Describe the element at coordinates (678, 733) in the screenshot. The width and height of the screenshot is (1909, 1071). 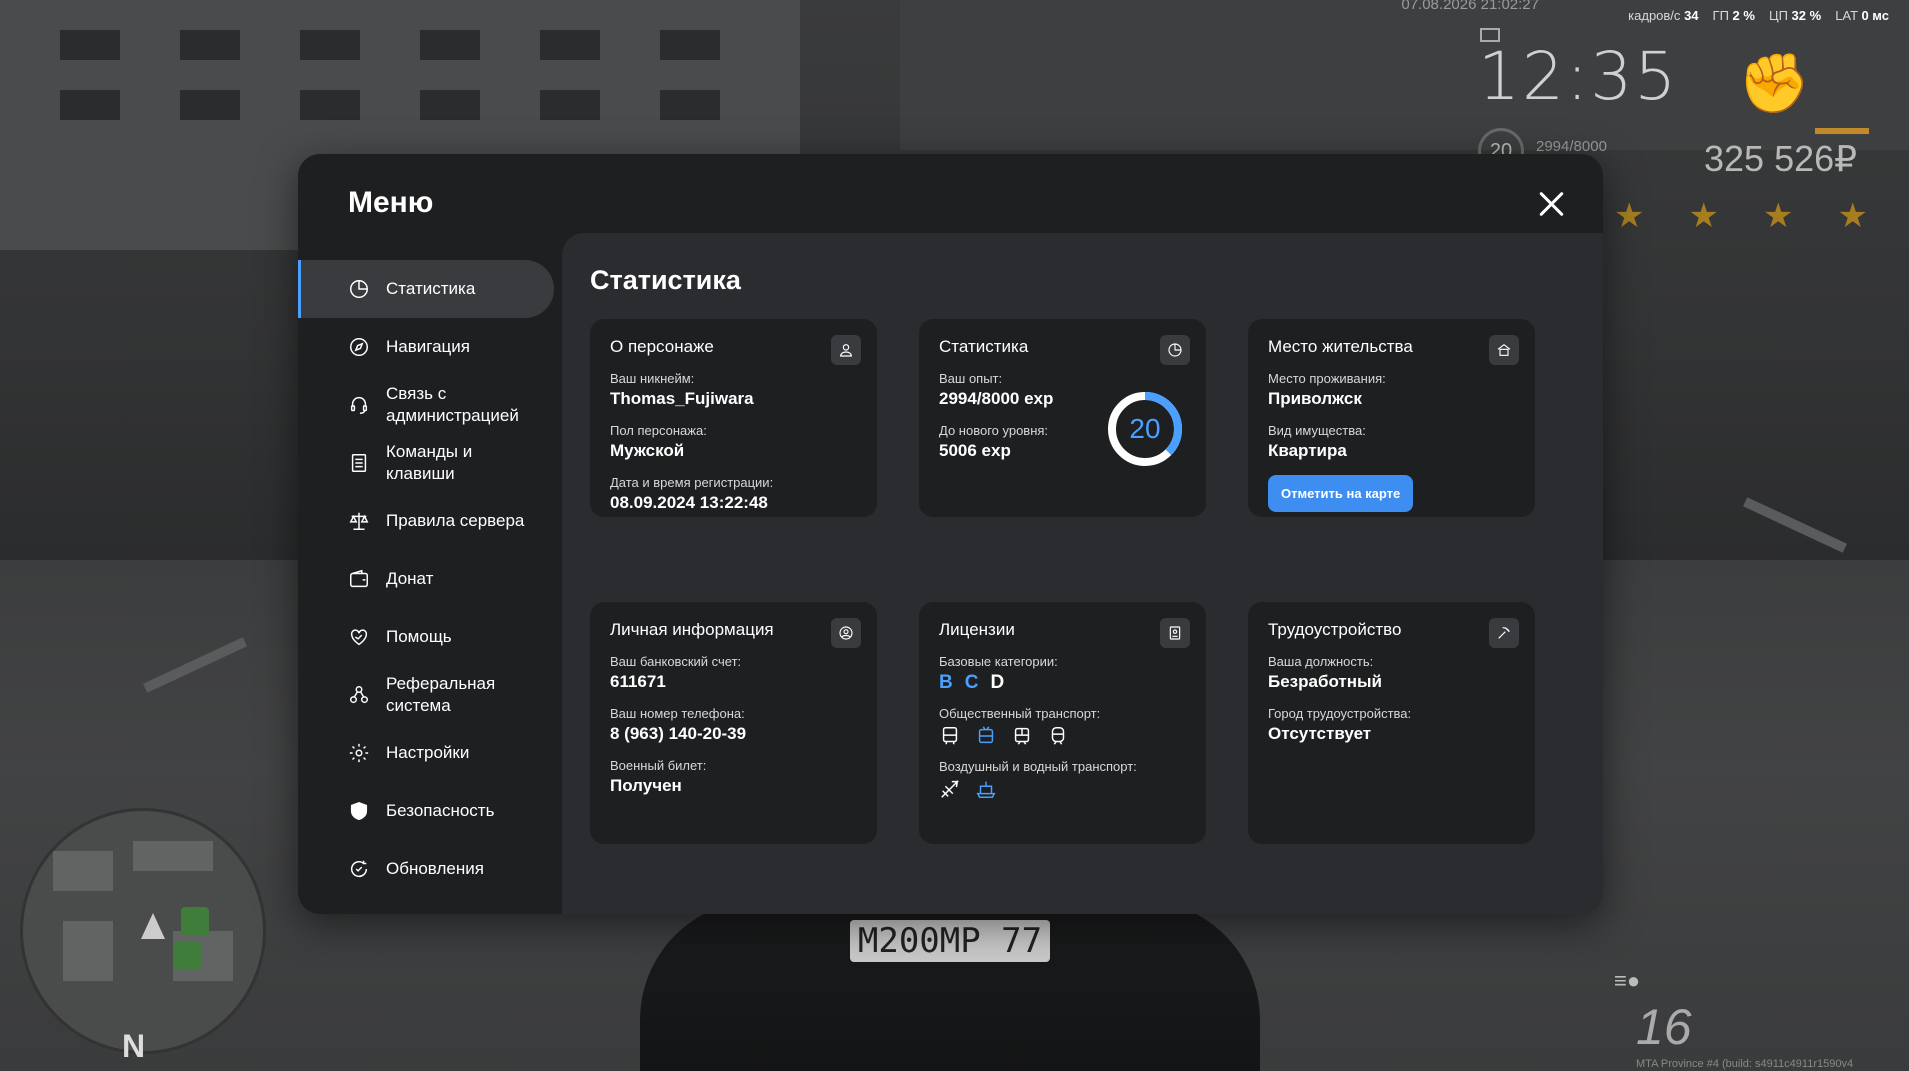
I see `phone-value: 8 (963) 140-20-39` at that location.